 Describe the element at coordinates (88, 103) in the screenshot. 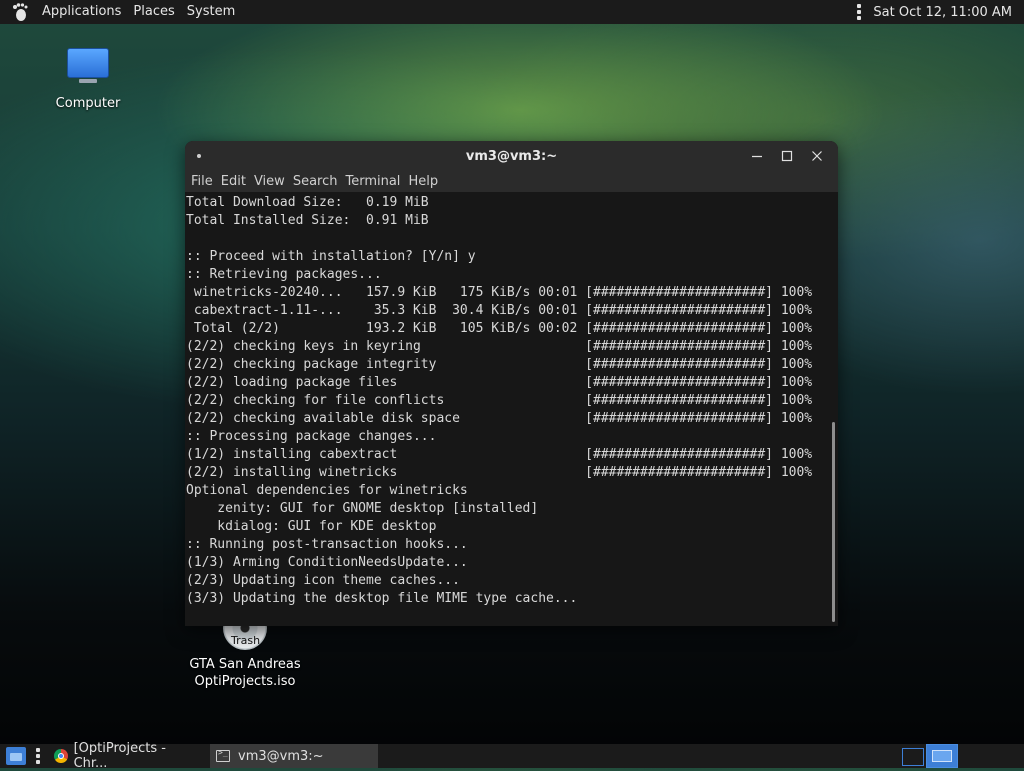

I see `computer-label: Computer` at that location.